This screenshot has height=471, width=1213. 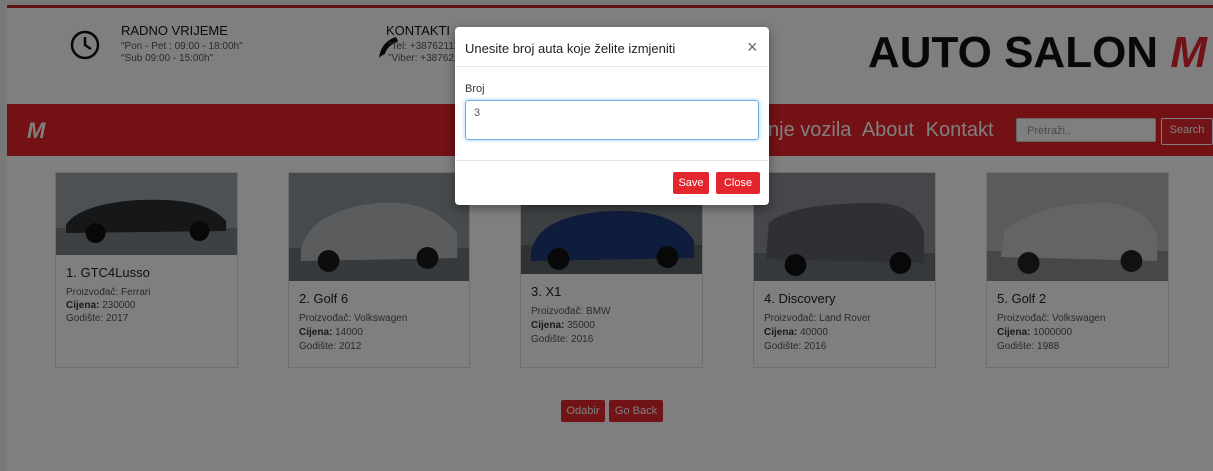 What do you see at coordinates (612, 120) in the screenshot?
I see `number-textarea: 3` at bounding box center [612, 120].